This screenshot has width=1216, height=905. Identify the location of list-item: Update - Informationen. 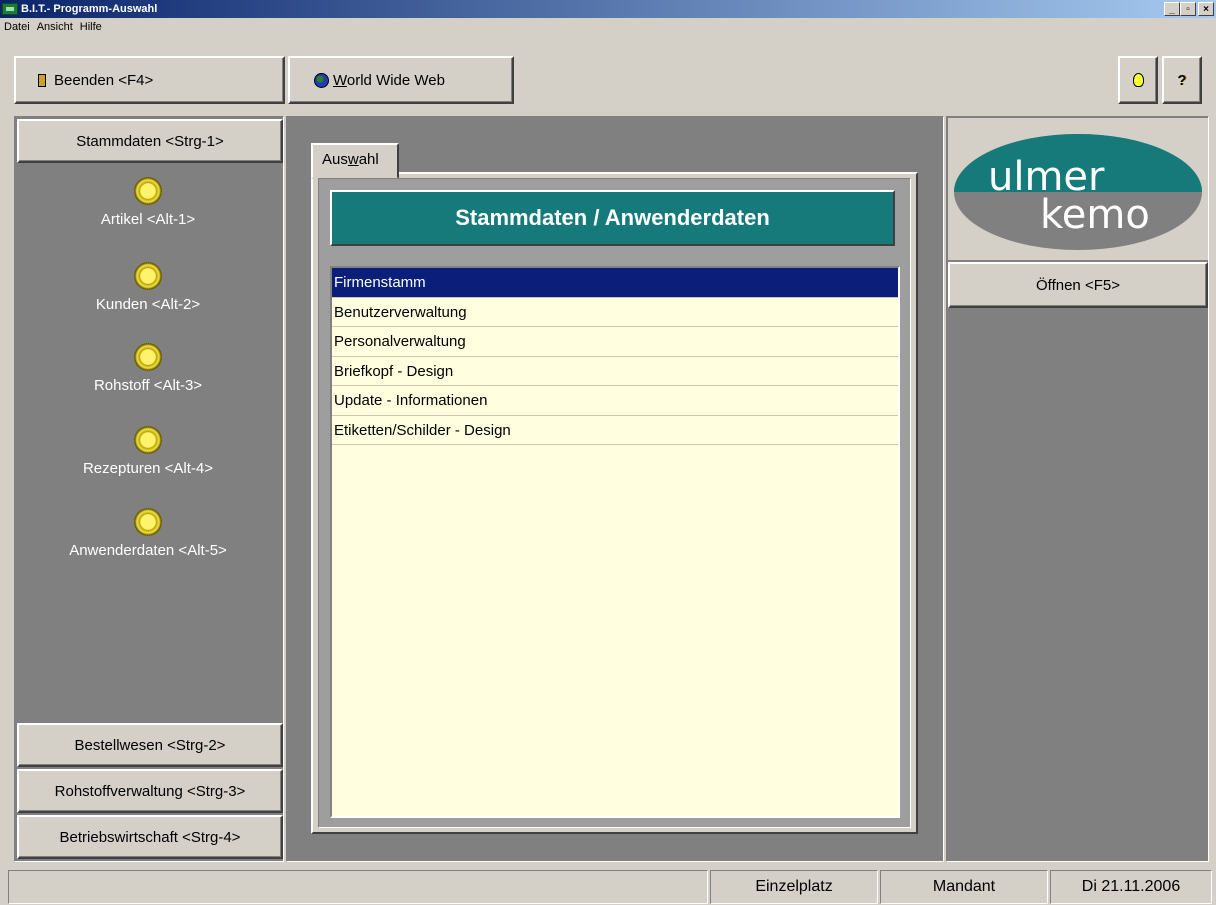
(615, 401).